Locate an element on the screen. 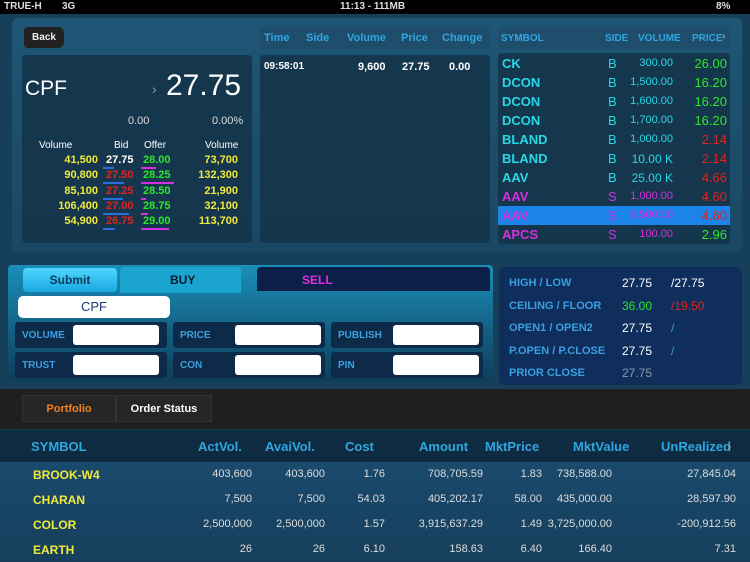 The image size is (750, 562). market-symbol: AAV is located at coordinates (515, 215).